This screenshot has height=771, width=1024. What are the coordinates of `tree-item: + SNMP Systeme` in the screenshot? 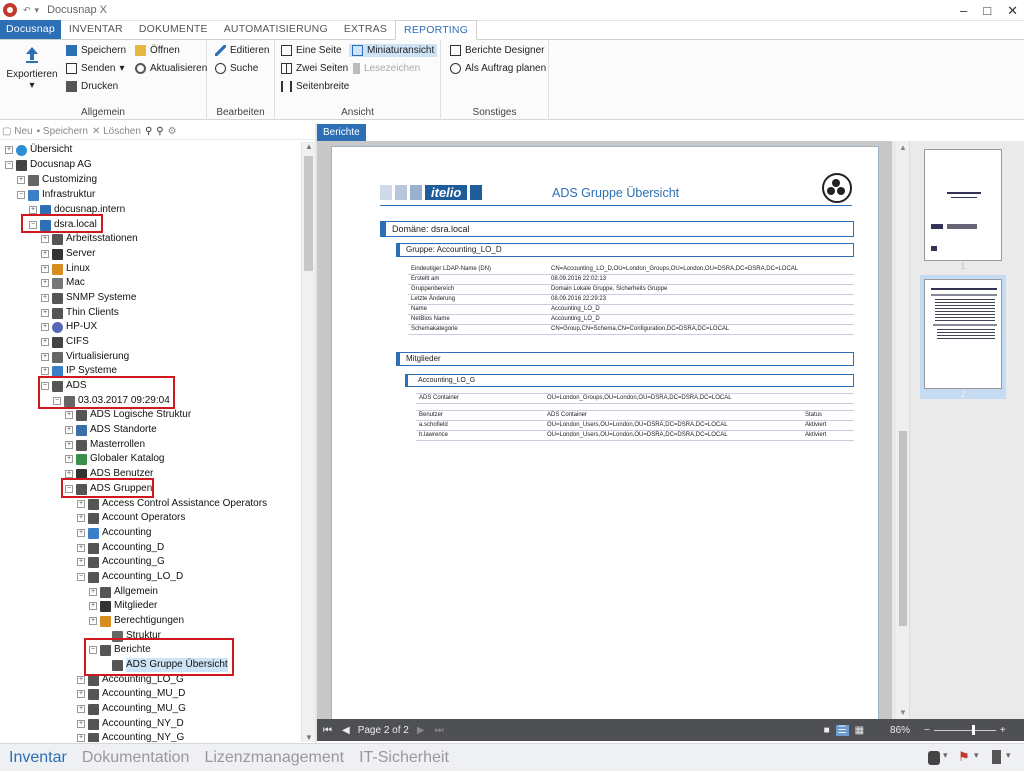 It's located at (88, 298).